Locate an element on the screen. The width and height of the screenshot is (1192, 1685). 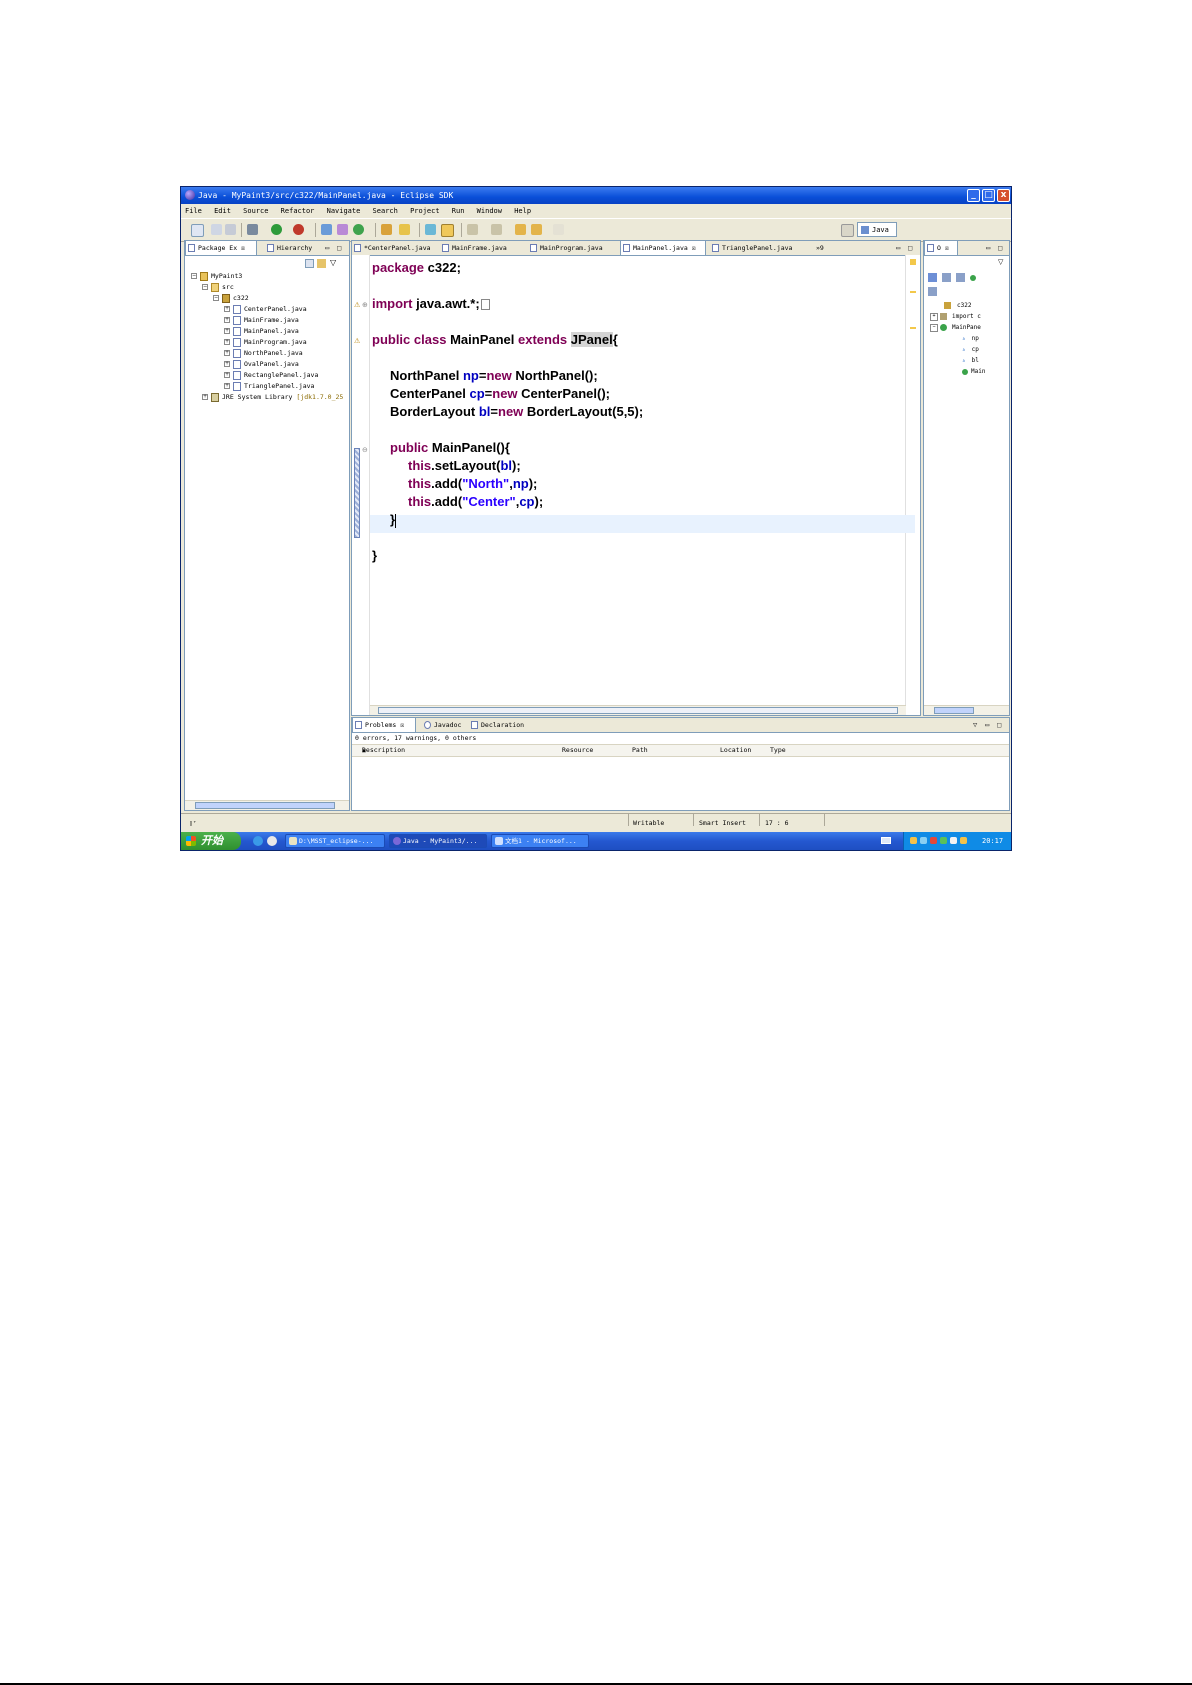
column-path: Path is located at coordinates (640, 750).